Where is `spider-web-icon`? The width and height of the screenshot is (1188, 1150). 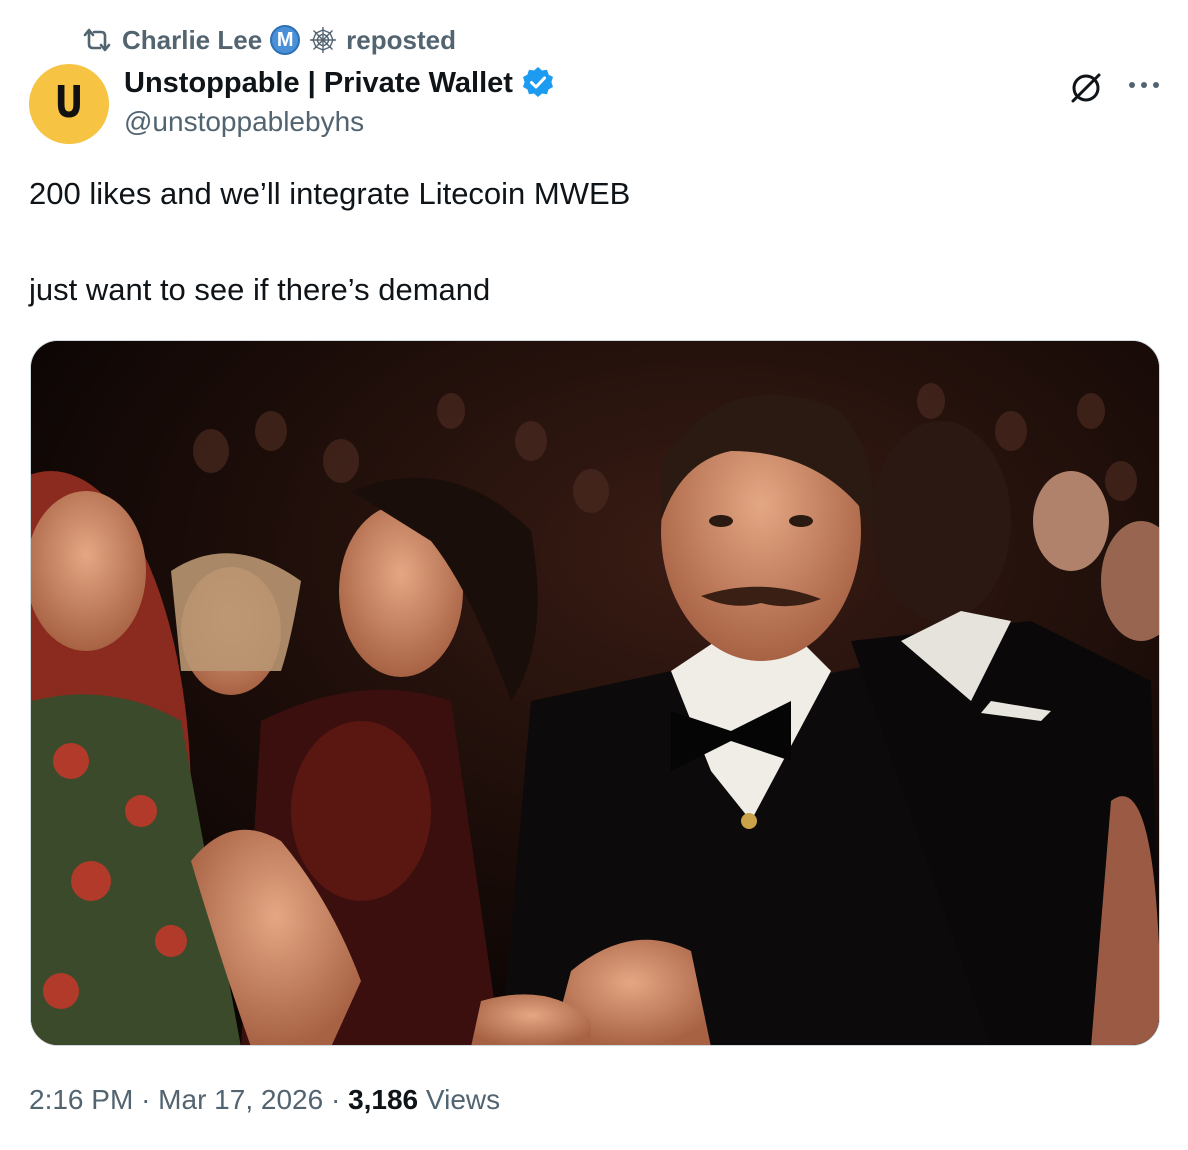
spider-web-icon is located at coordinates (323, 40).